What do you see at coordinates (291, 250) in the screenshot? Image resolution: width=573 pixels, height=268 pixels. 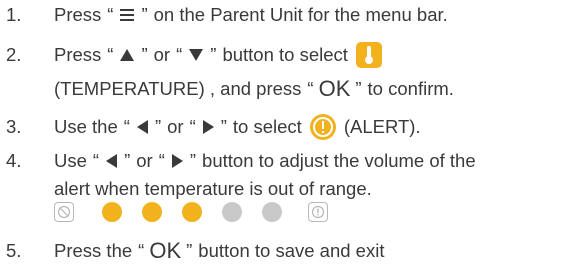 I see `step-text: button to save and exit` at bounding box center [291, 250].